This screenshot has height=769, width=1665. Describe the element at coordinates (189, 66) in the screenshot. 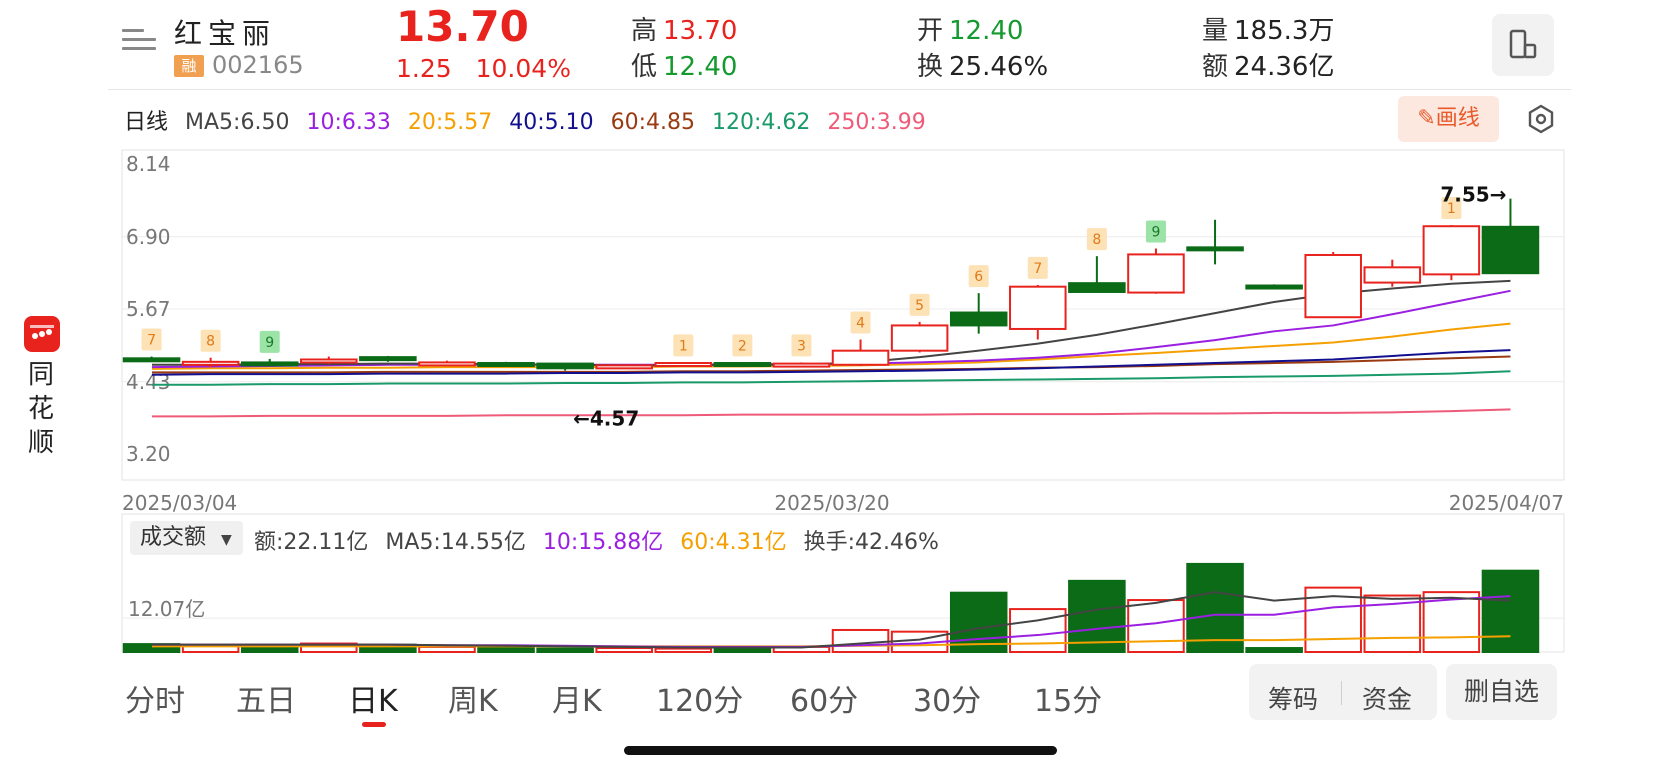

I see `margin-badge: 融` at that location.